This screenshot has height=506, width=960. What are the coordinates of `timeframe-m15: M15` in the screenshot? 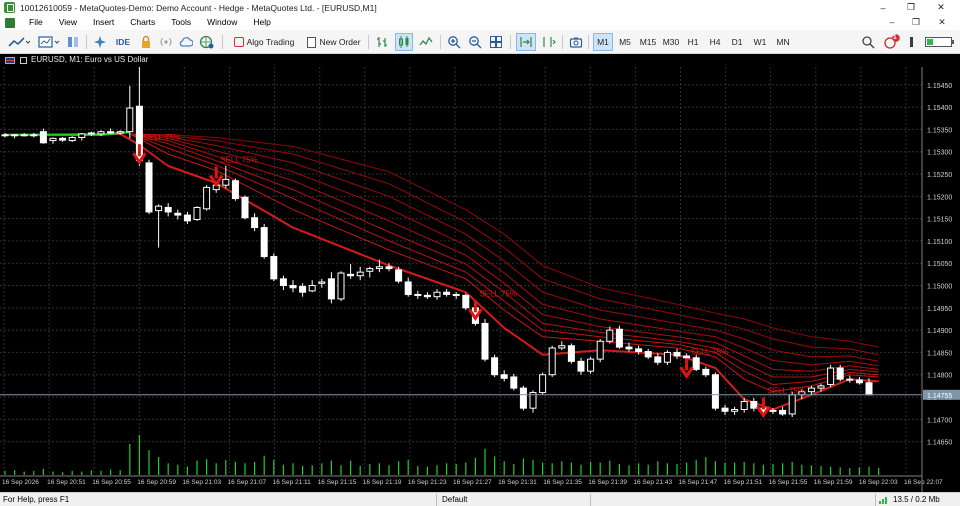 It's located at (648, 42).